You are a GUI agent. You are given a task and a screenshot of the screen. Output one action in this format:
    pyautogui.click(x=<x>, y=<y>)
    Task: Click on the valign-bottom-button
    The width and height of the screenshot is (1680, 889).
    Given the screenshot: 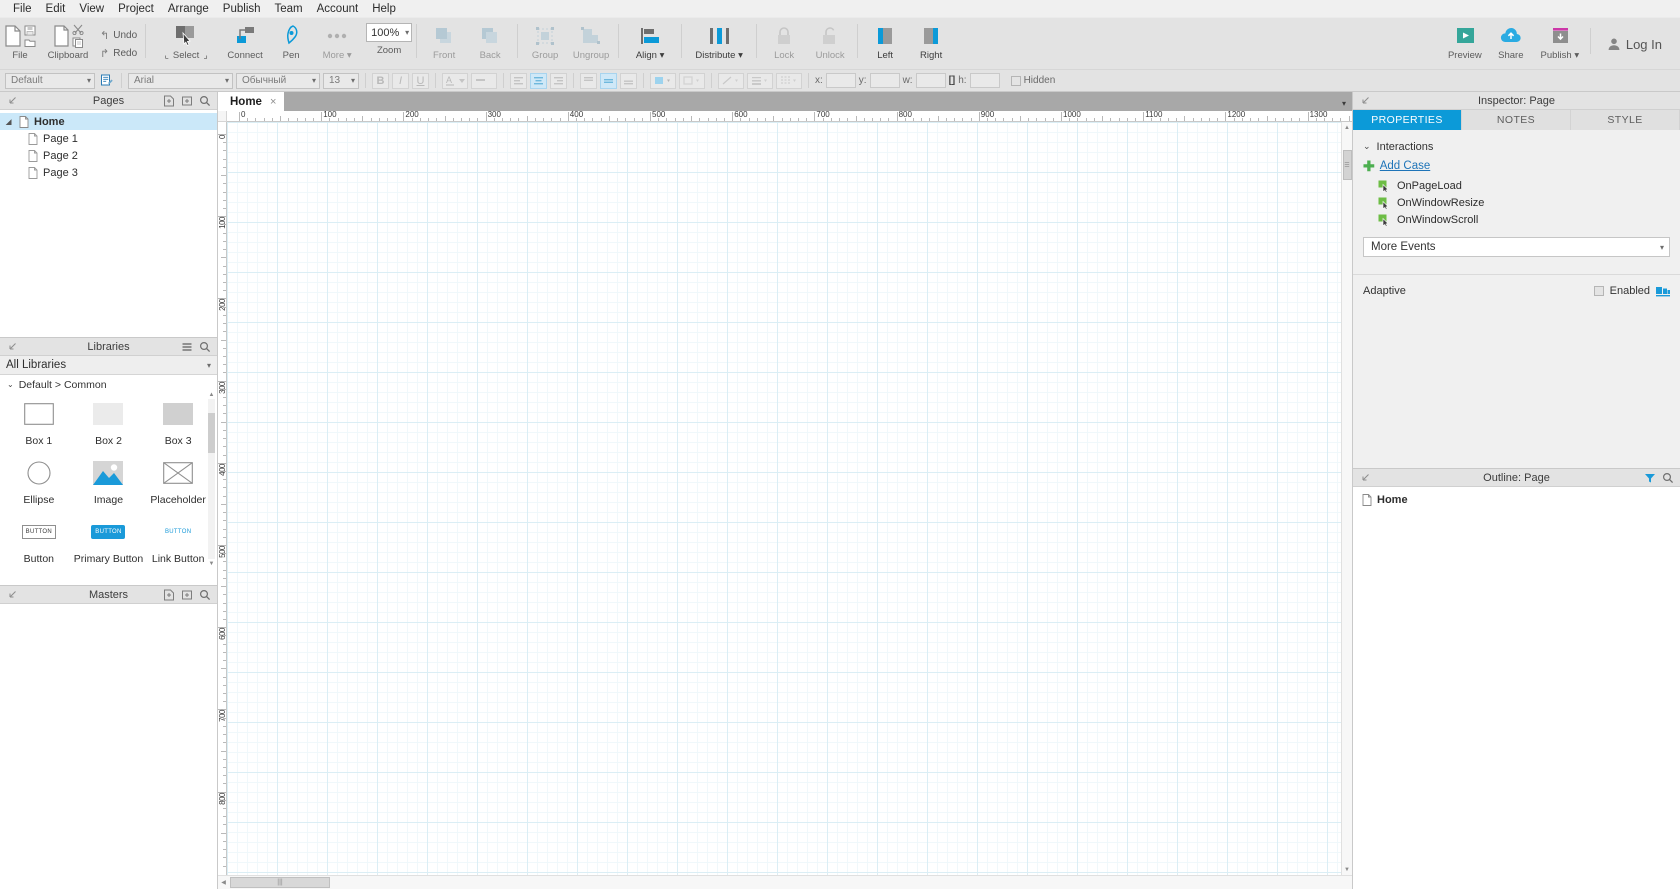 What is the action you would take?
    pyautogui.click(x=628, y=80)
    